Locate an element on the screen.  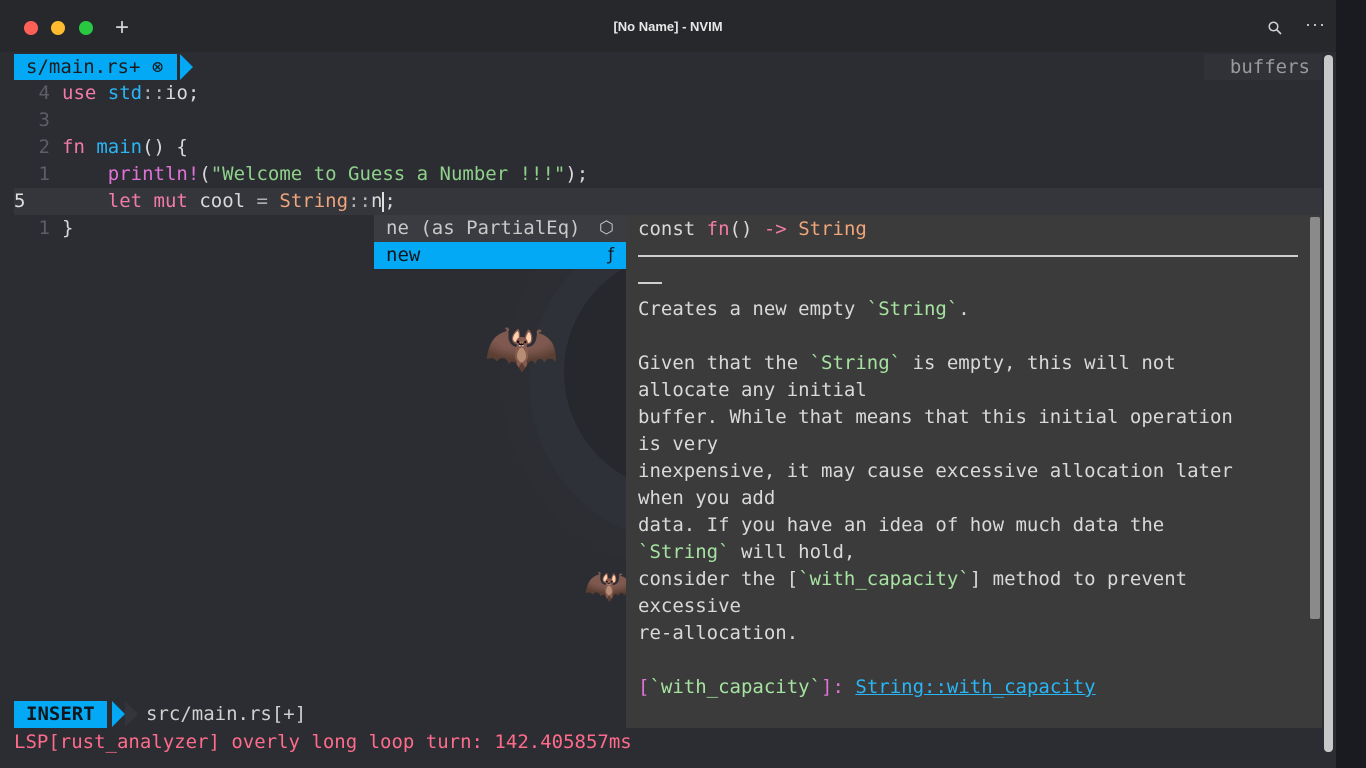
code-line: 3 is located at coordinates (668, 120).